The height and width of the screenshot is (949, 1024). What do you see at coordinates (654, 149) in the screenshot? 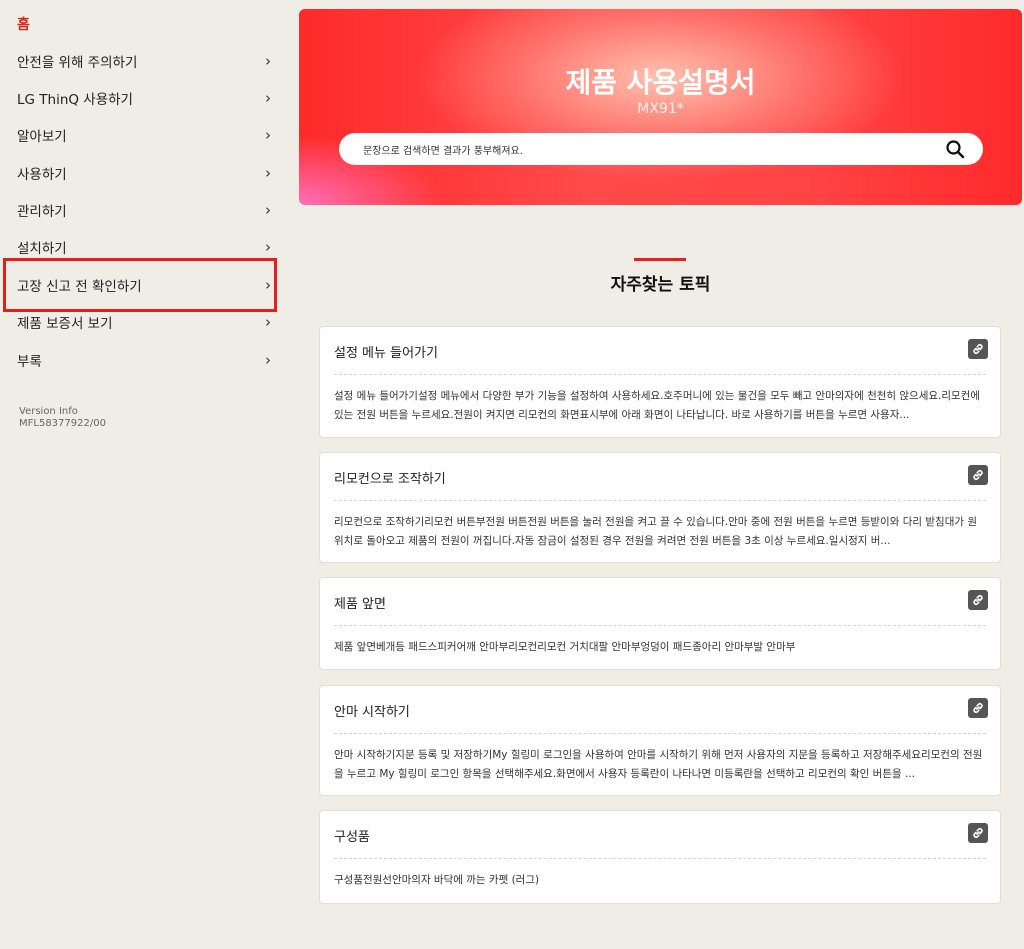
I see `search-placeholder: 문장으로 검색하면 결과가 풍부해져요.` at bounding box center [654, 149].